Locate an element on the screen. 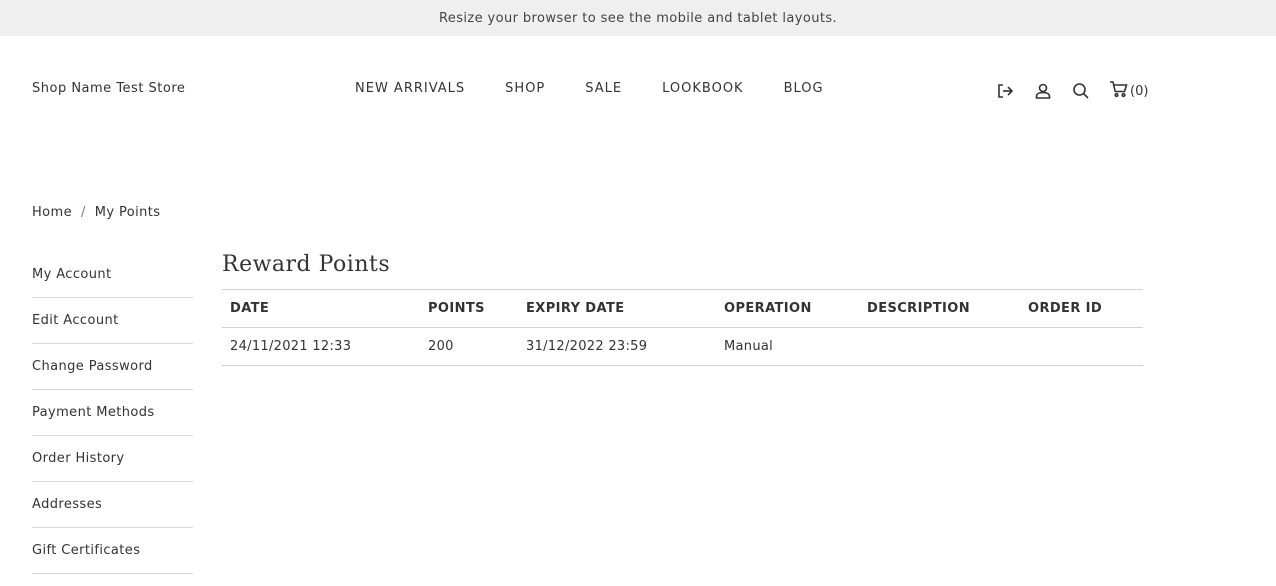  sidebar-item-payment-methods: Payment Methods is located at coordinates (112, 413).